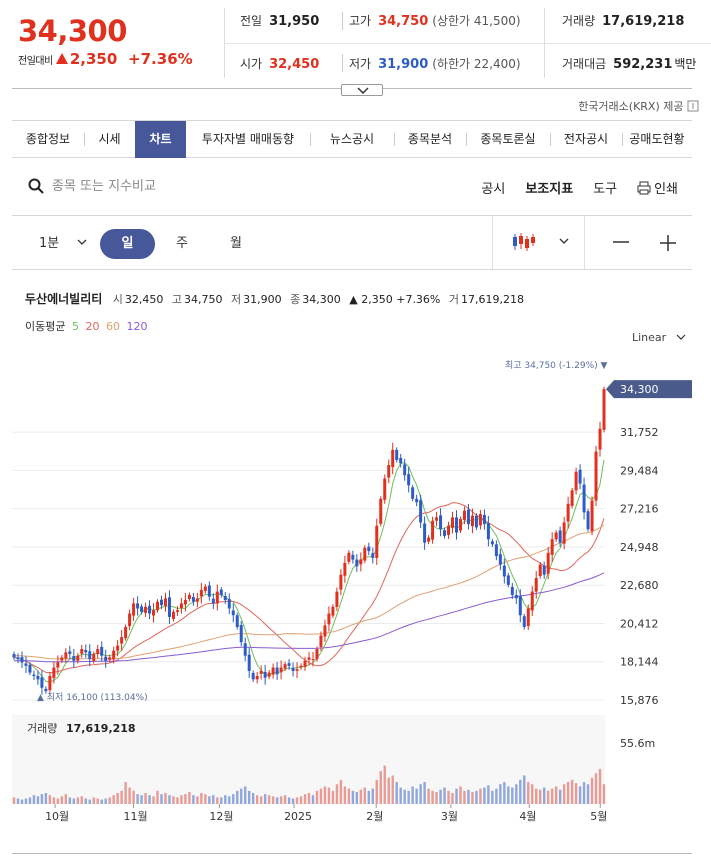 The image size is (711, 868). What do you see at coordinates (629, 64) in the screenshot?
I see `trade-amount: 거래대금 592,231 백만` at bounding box center [629, 64].